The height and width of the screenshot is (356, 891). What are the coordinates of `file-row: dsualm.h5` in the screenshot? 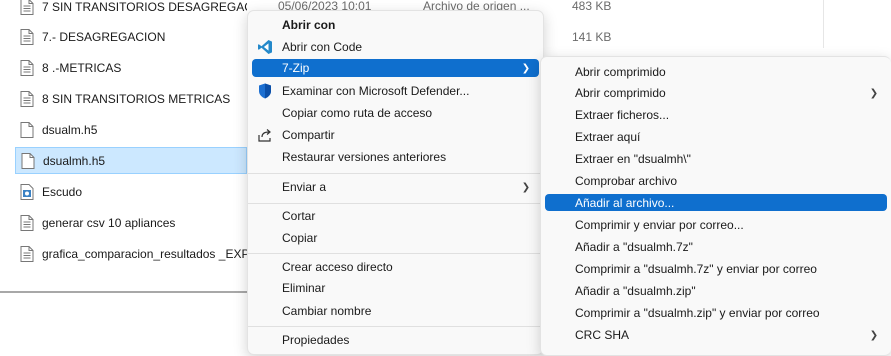 It's located at (131, 129).